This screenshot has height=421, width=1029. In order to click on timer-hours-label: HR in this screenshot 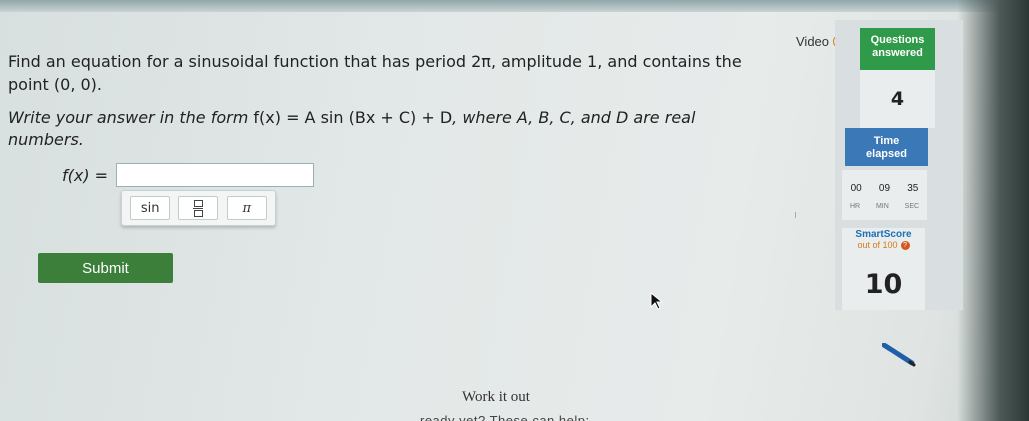, I will do `click(855, 206)`.